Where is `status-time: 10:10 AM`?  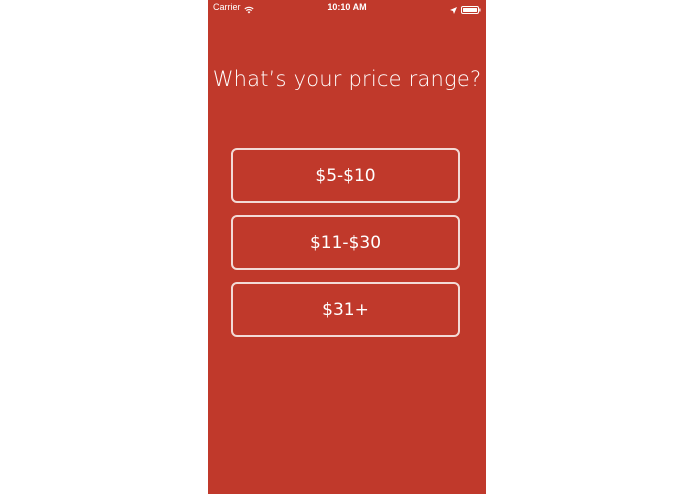 status-time: 10:10 AM is located at coordinates (347, 7).